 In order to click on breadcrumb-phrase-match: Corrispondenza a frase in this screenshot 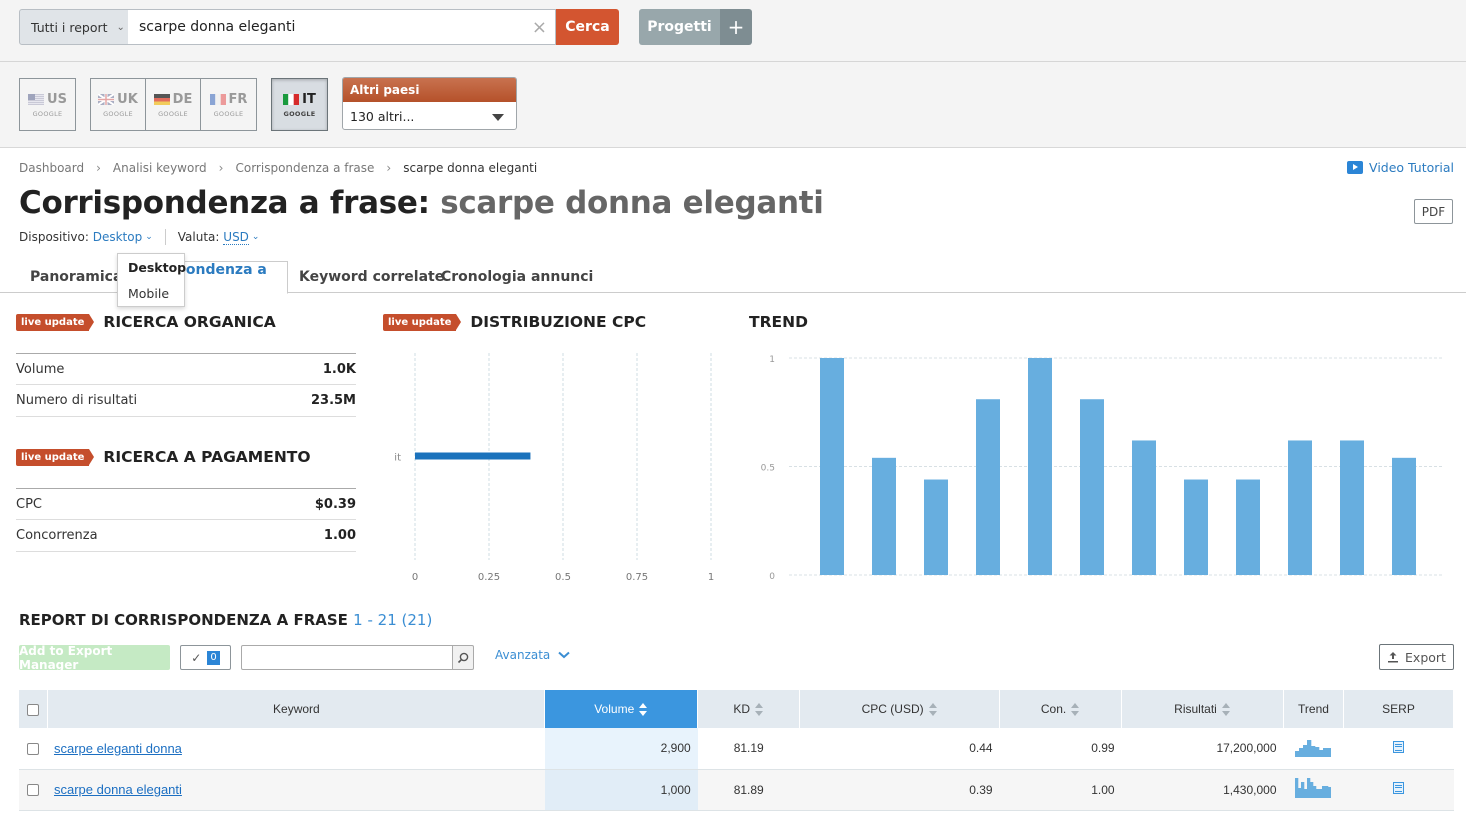, I will do `click(304, 168)`.